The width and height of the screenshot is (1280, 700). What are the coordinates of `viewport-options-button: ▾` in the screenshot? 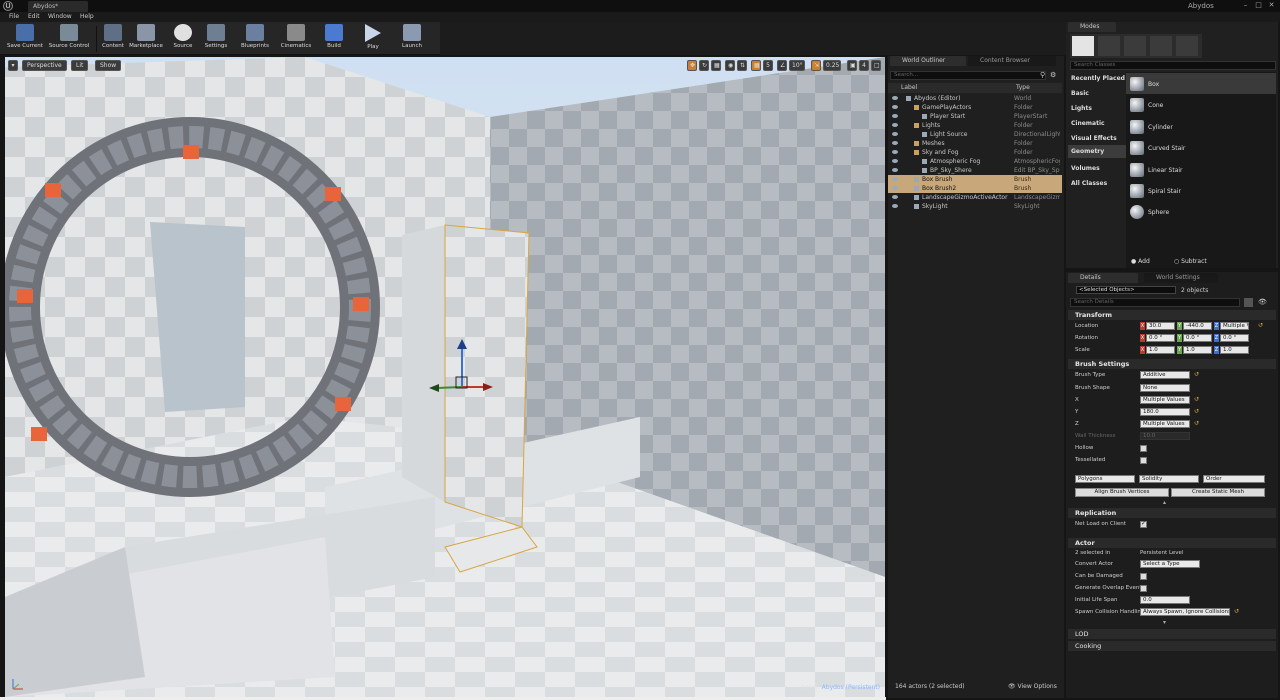 It's located at (13, 65).